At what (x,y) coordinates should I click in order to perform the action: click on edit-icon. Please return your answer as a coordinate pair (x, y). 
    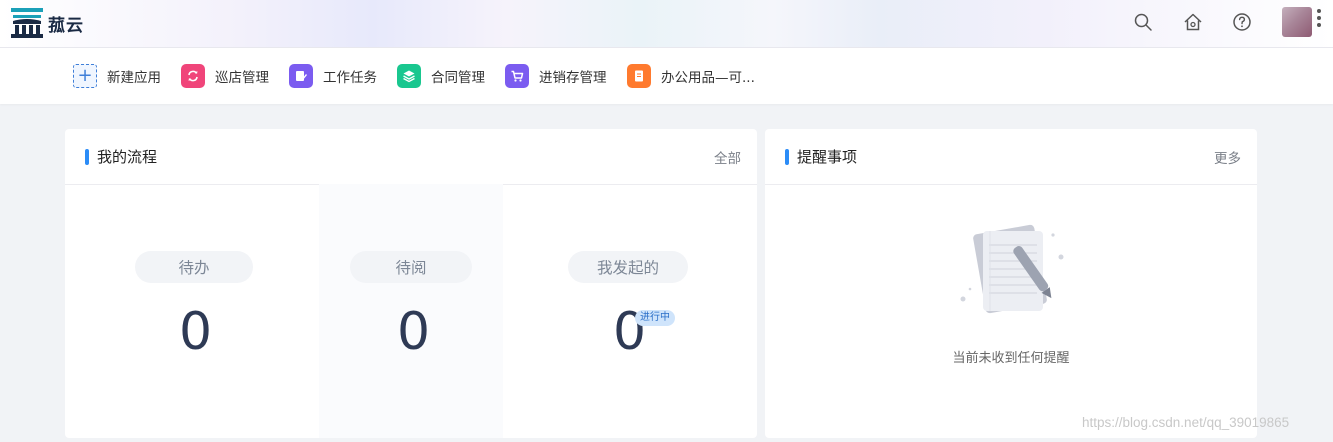
    Looking at the image, I should click on (301, 76).